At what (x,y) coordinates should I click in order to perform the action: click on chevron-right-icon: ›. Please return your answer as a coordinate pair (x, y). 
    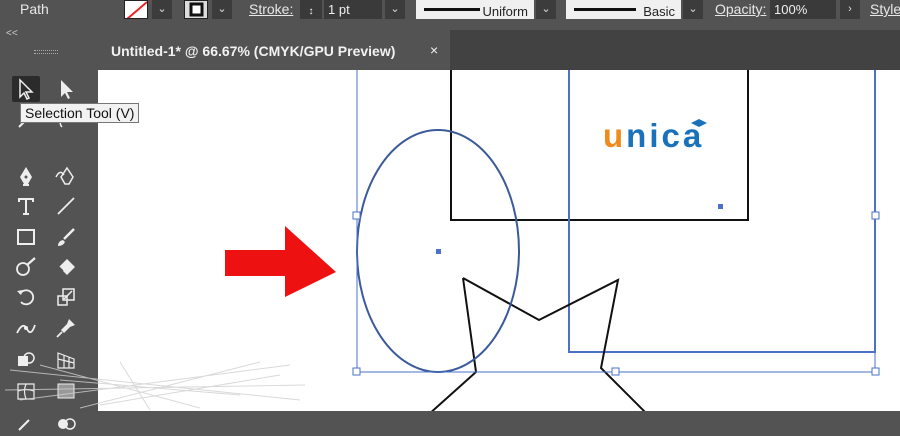
    Looking at the image, I should click on (850, 9).